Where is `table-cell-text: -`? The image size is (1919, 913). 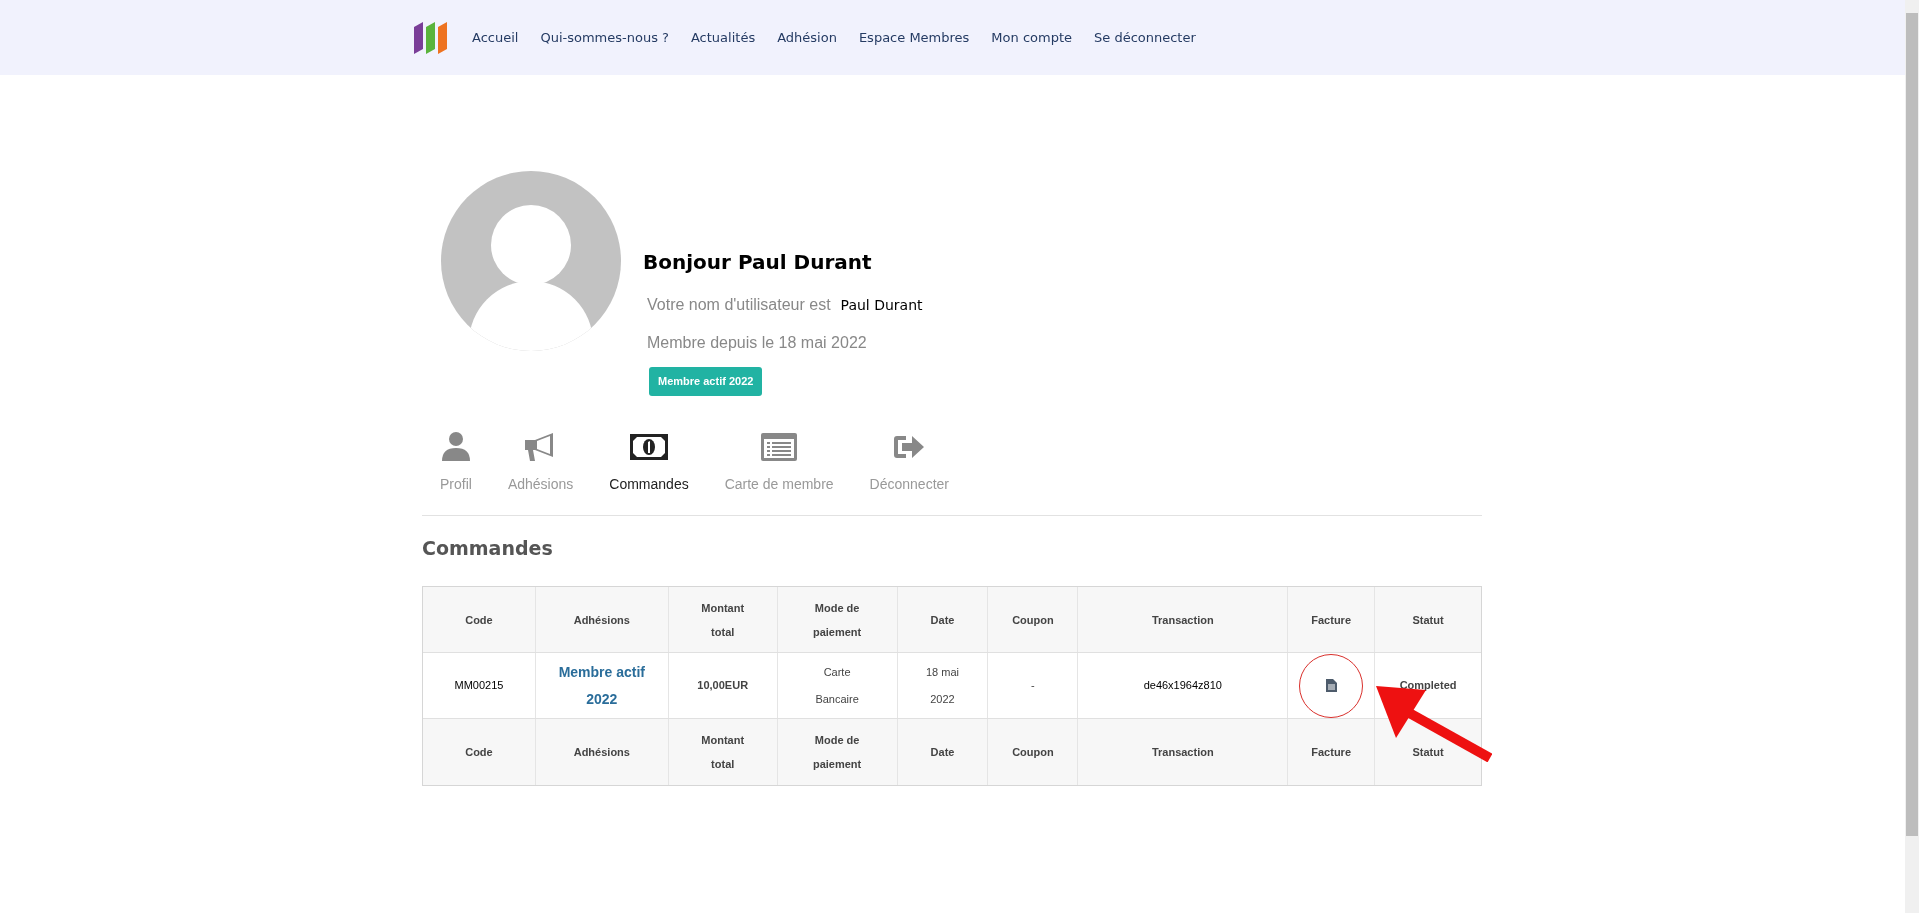 table-cell-text: - is located at coordinates (1033, 686).